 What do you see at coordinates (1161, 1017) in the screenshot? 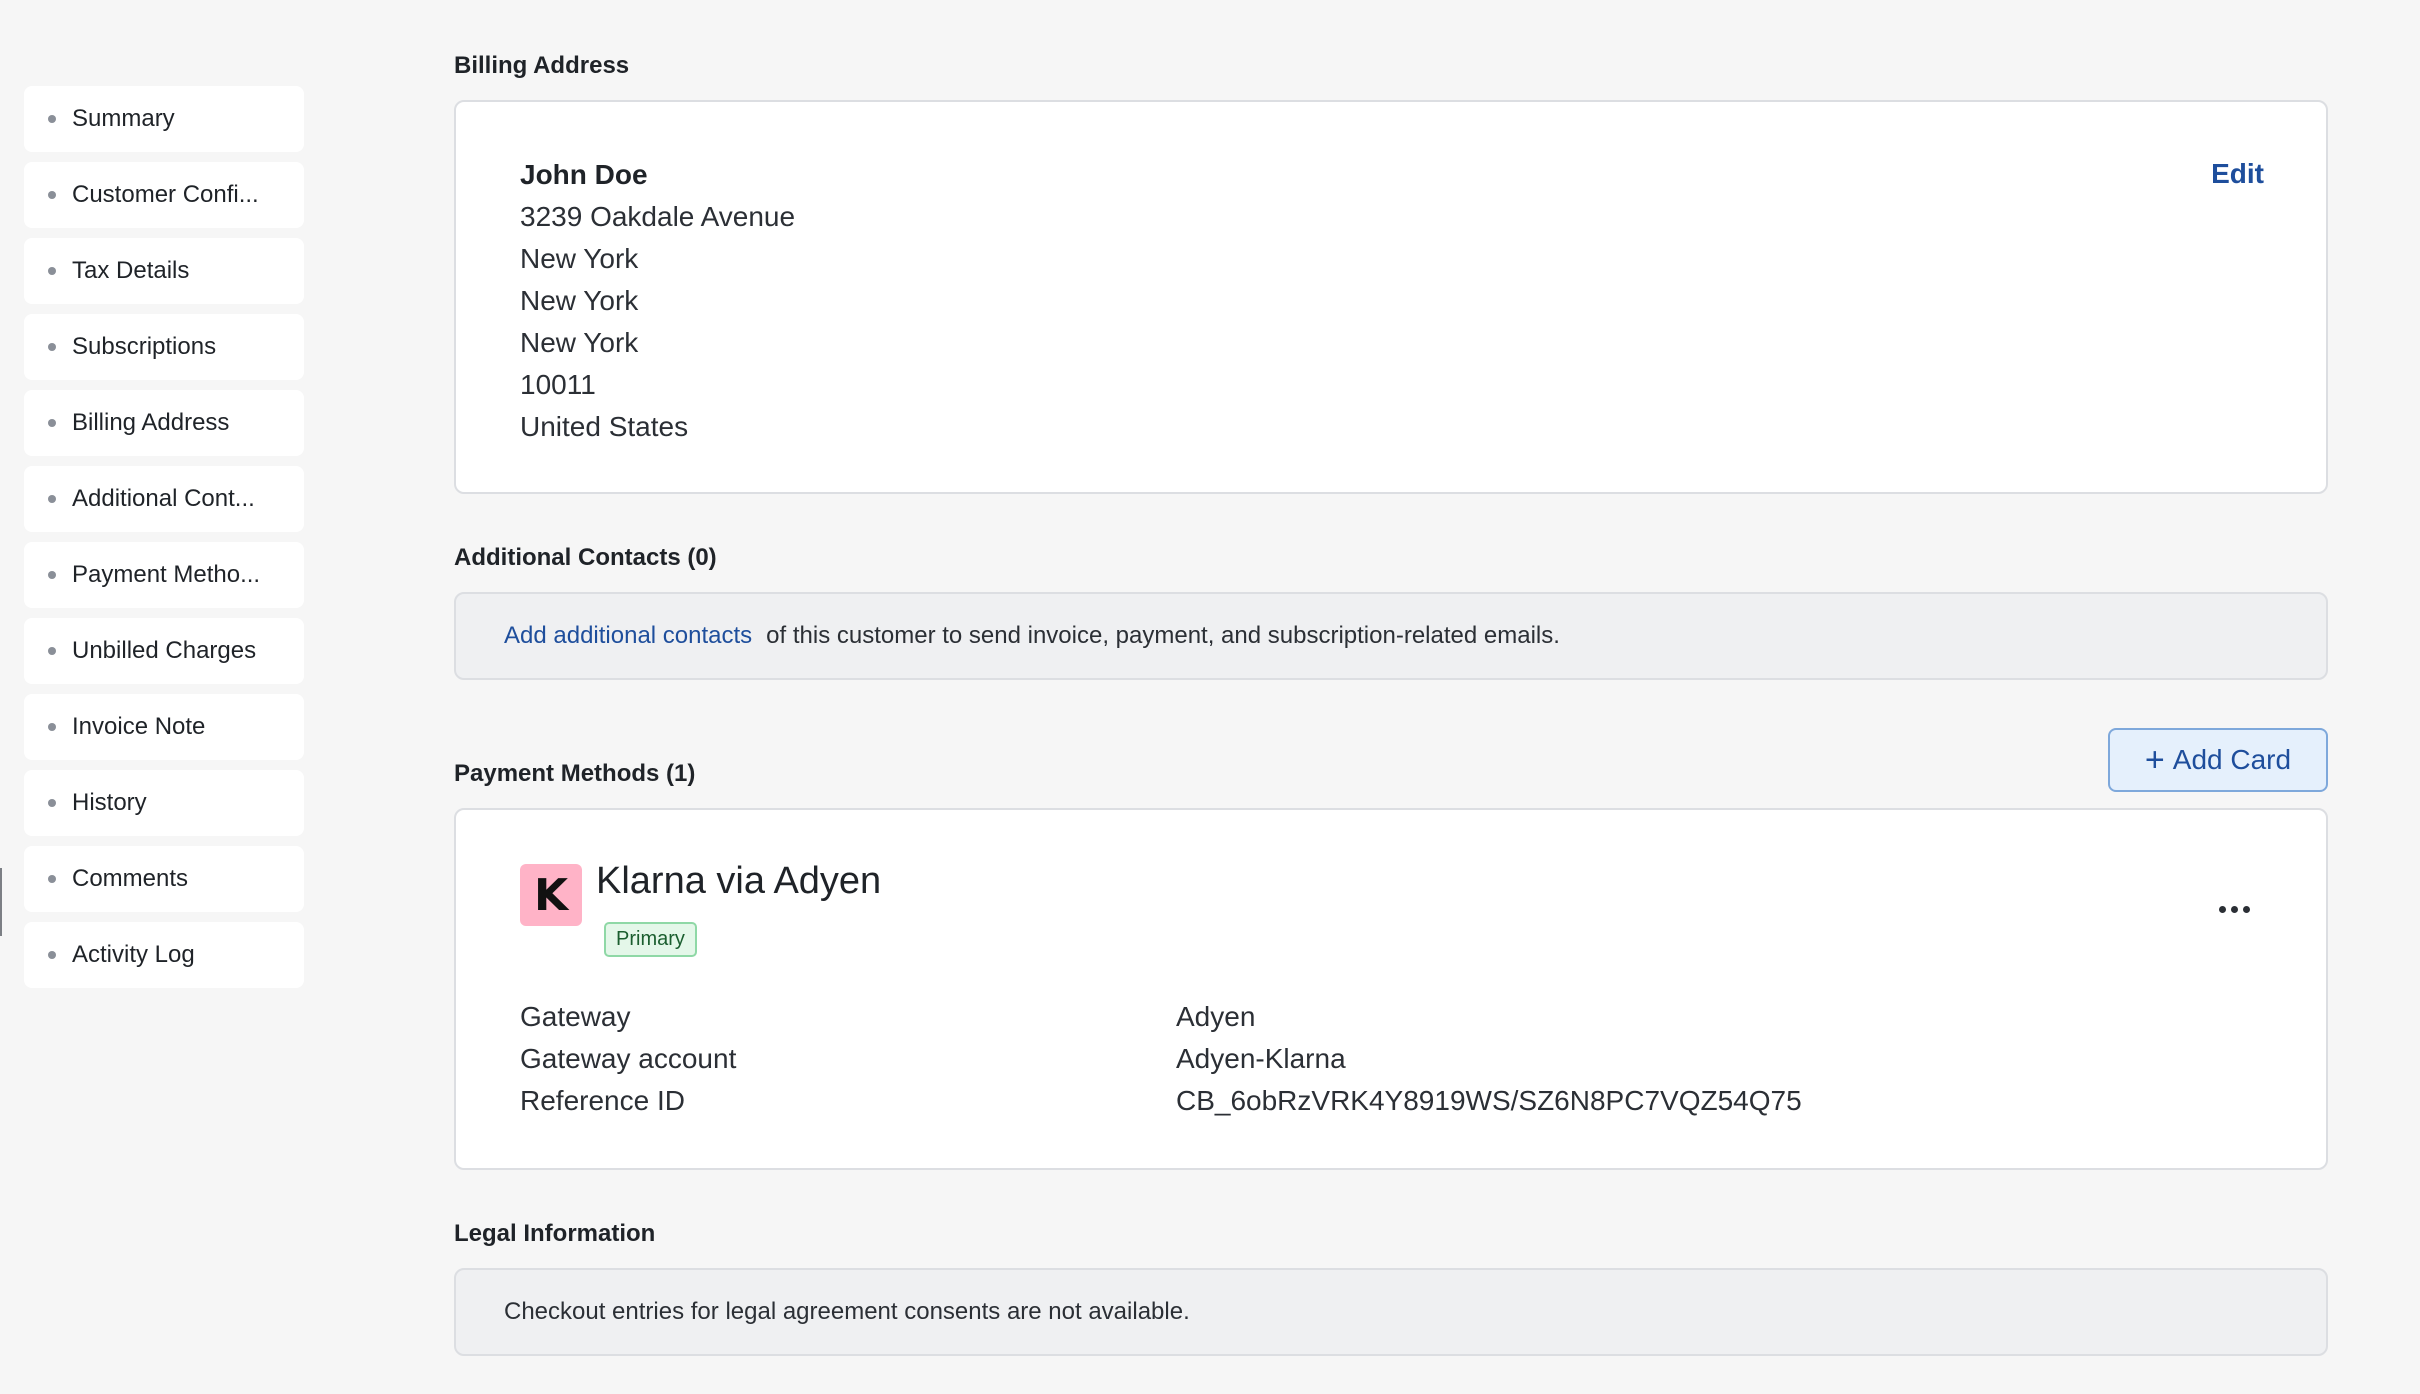
I see `detail-row-gateway: Gateway Adyen` at bounding box center [1161, 1017].